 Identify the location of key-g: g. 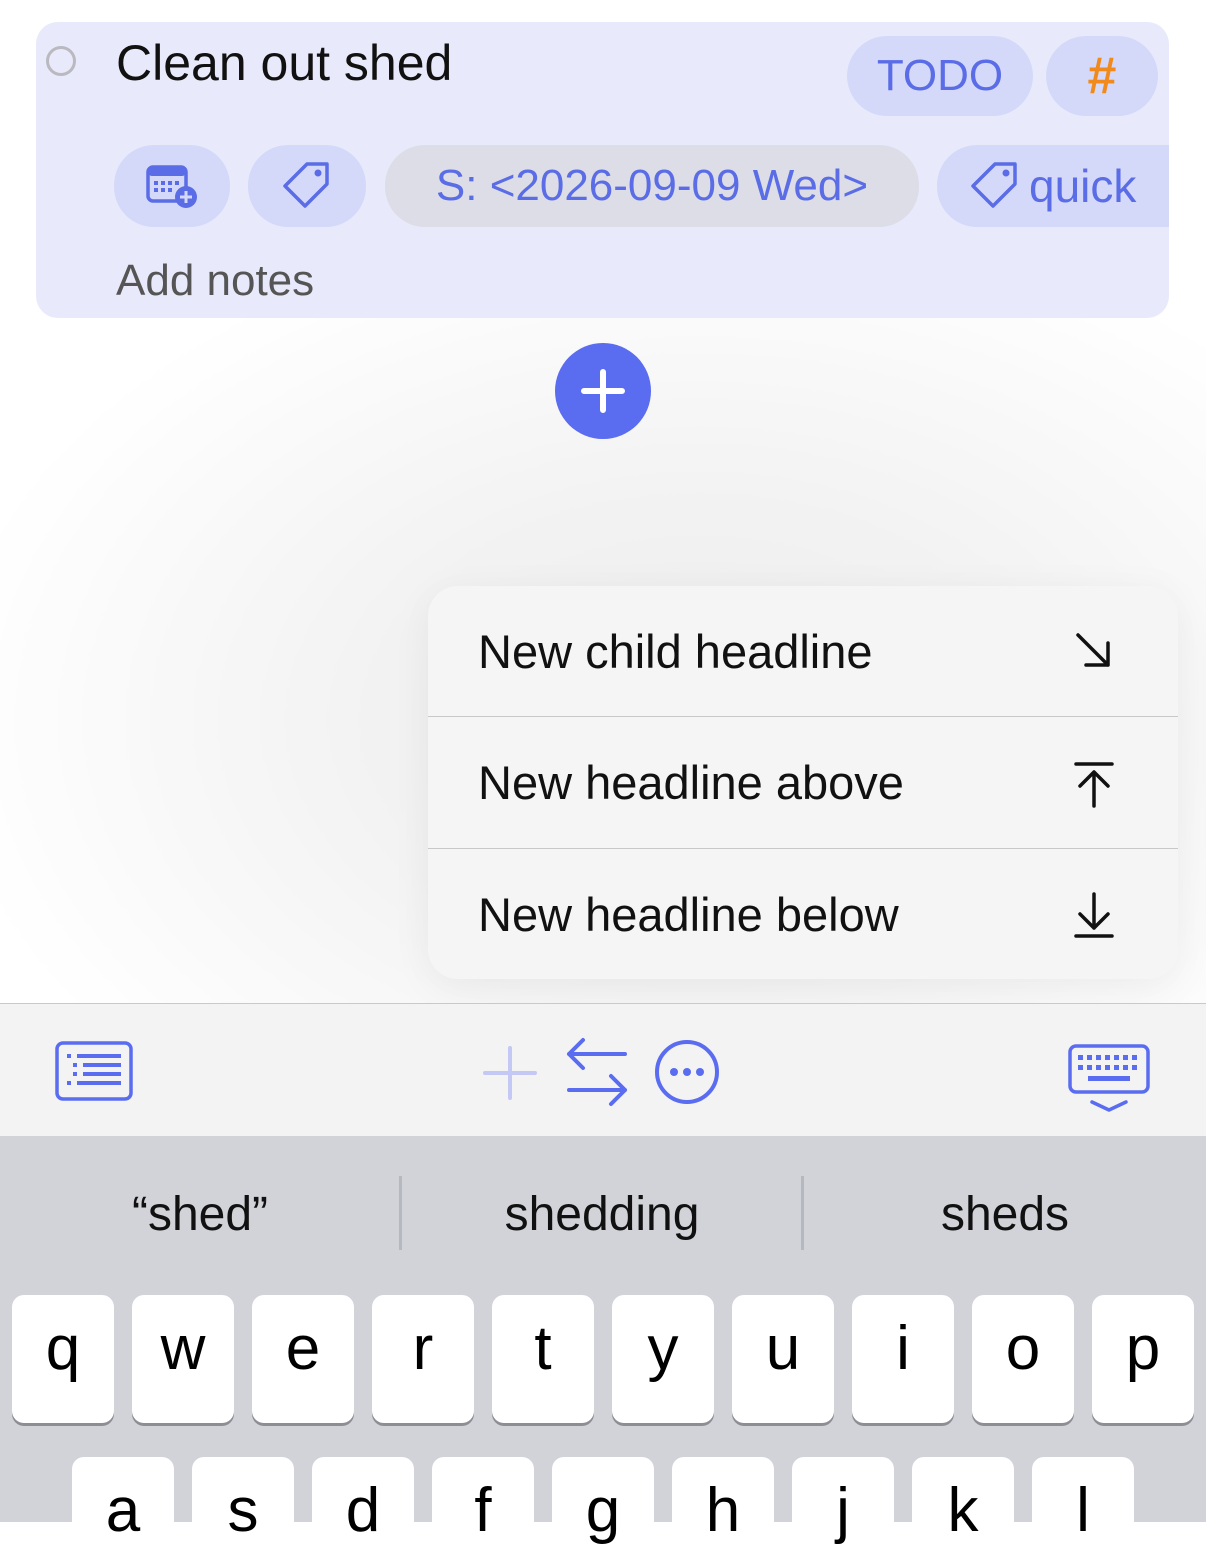
(603, 1501).